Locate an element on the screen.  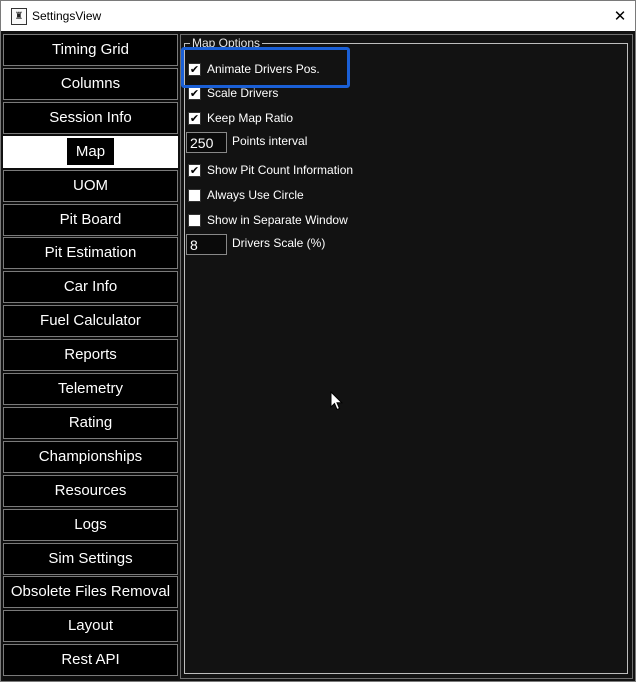
sidebar-item-uom: UOM is located at coordinates (90, 185).